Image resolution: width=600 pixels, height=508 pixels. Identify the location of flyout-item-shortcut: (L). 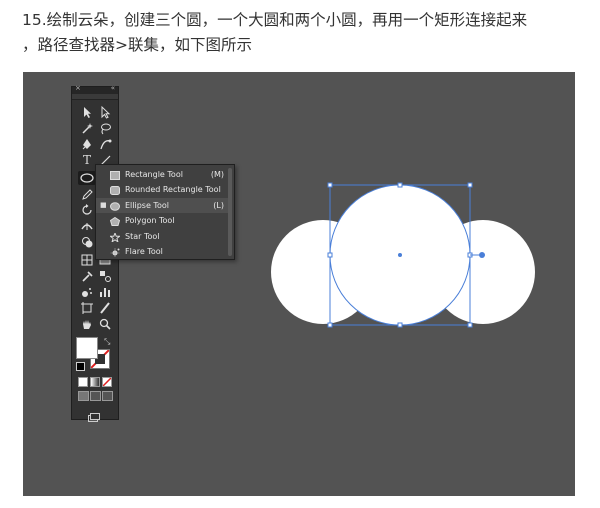
(218, 205).